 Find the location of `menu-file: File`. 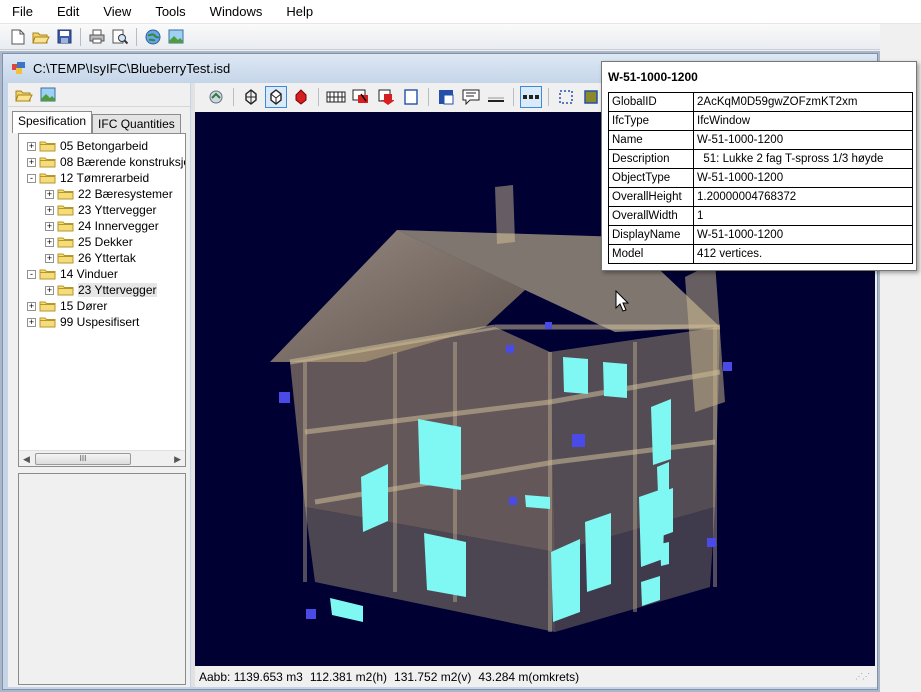

menu-file: File is located at coordinates (22, 12).